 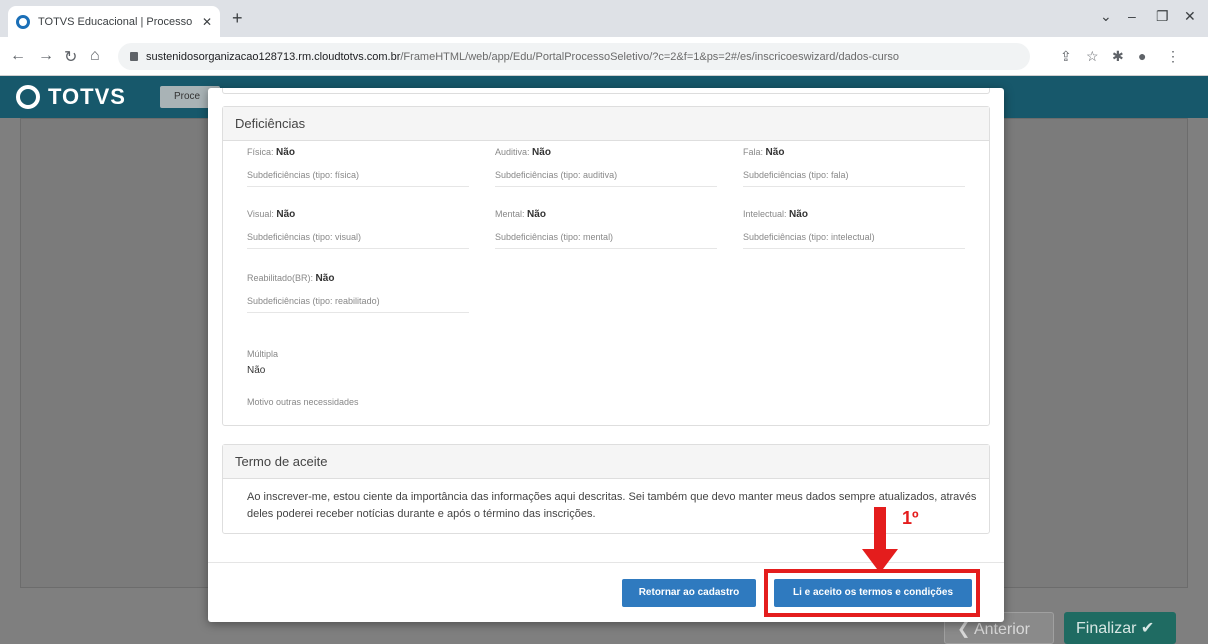 I want to click on tab-search-icon: ⌄, so click(x=1106, y=16).